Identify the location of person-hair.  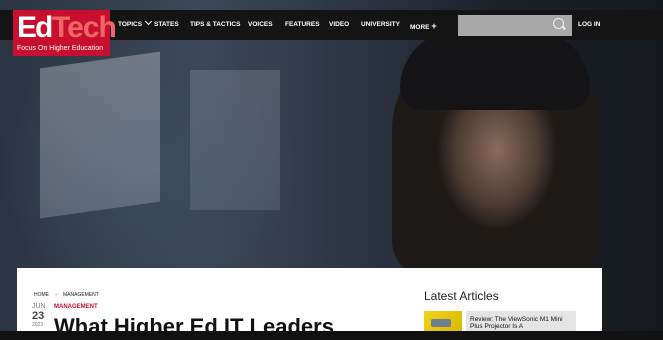
(495, 70).